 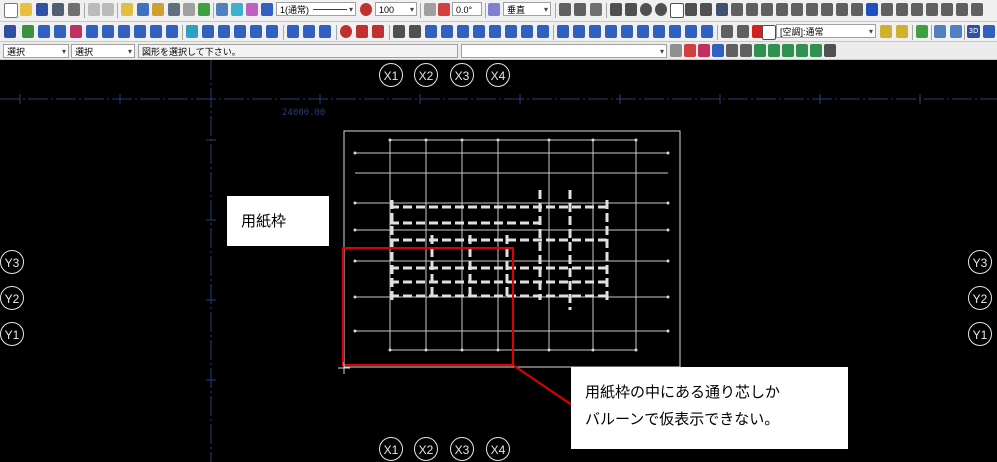 What do you see at coordinates (611, 31) in the screenshot?
I see `column-icon` at bounding box center [611, 31].